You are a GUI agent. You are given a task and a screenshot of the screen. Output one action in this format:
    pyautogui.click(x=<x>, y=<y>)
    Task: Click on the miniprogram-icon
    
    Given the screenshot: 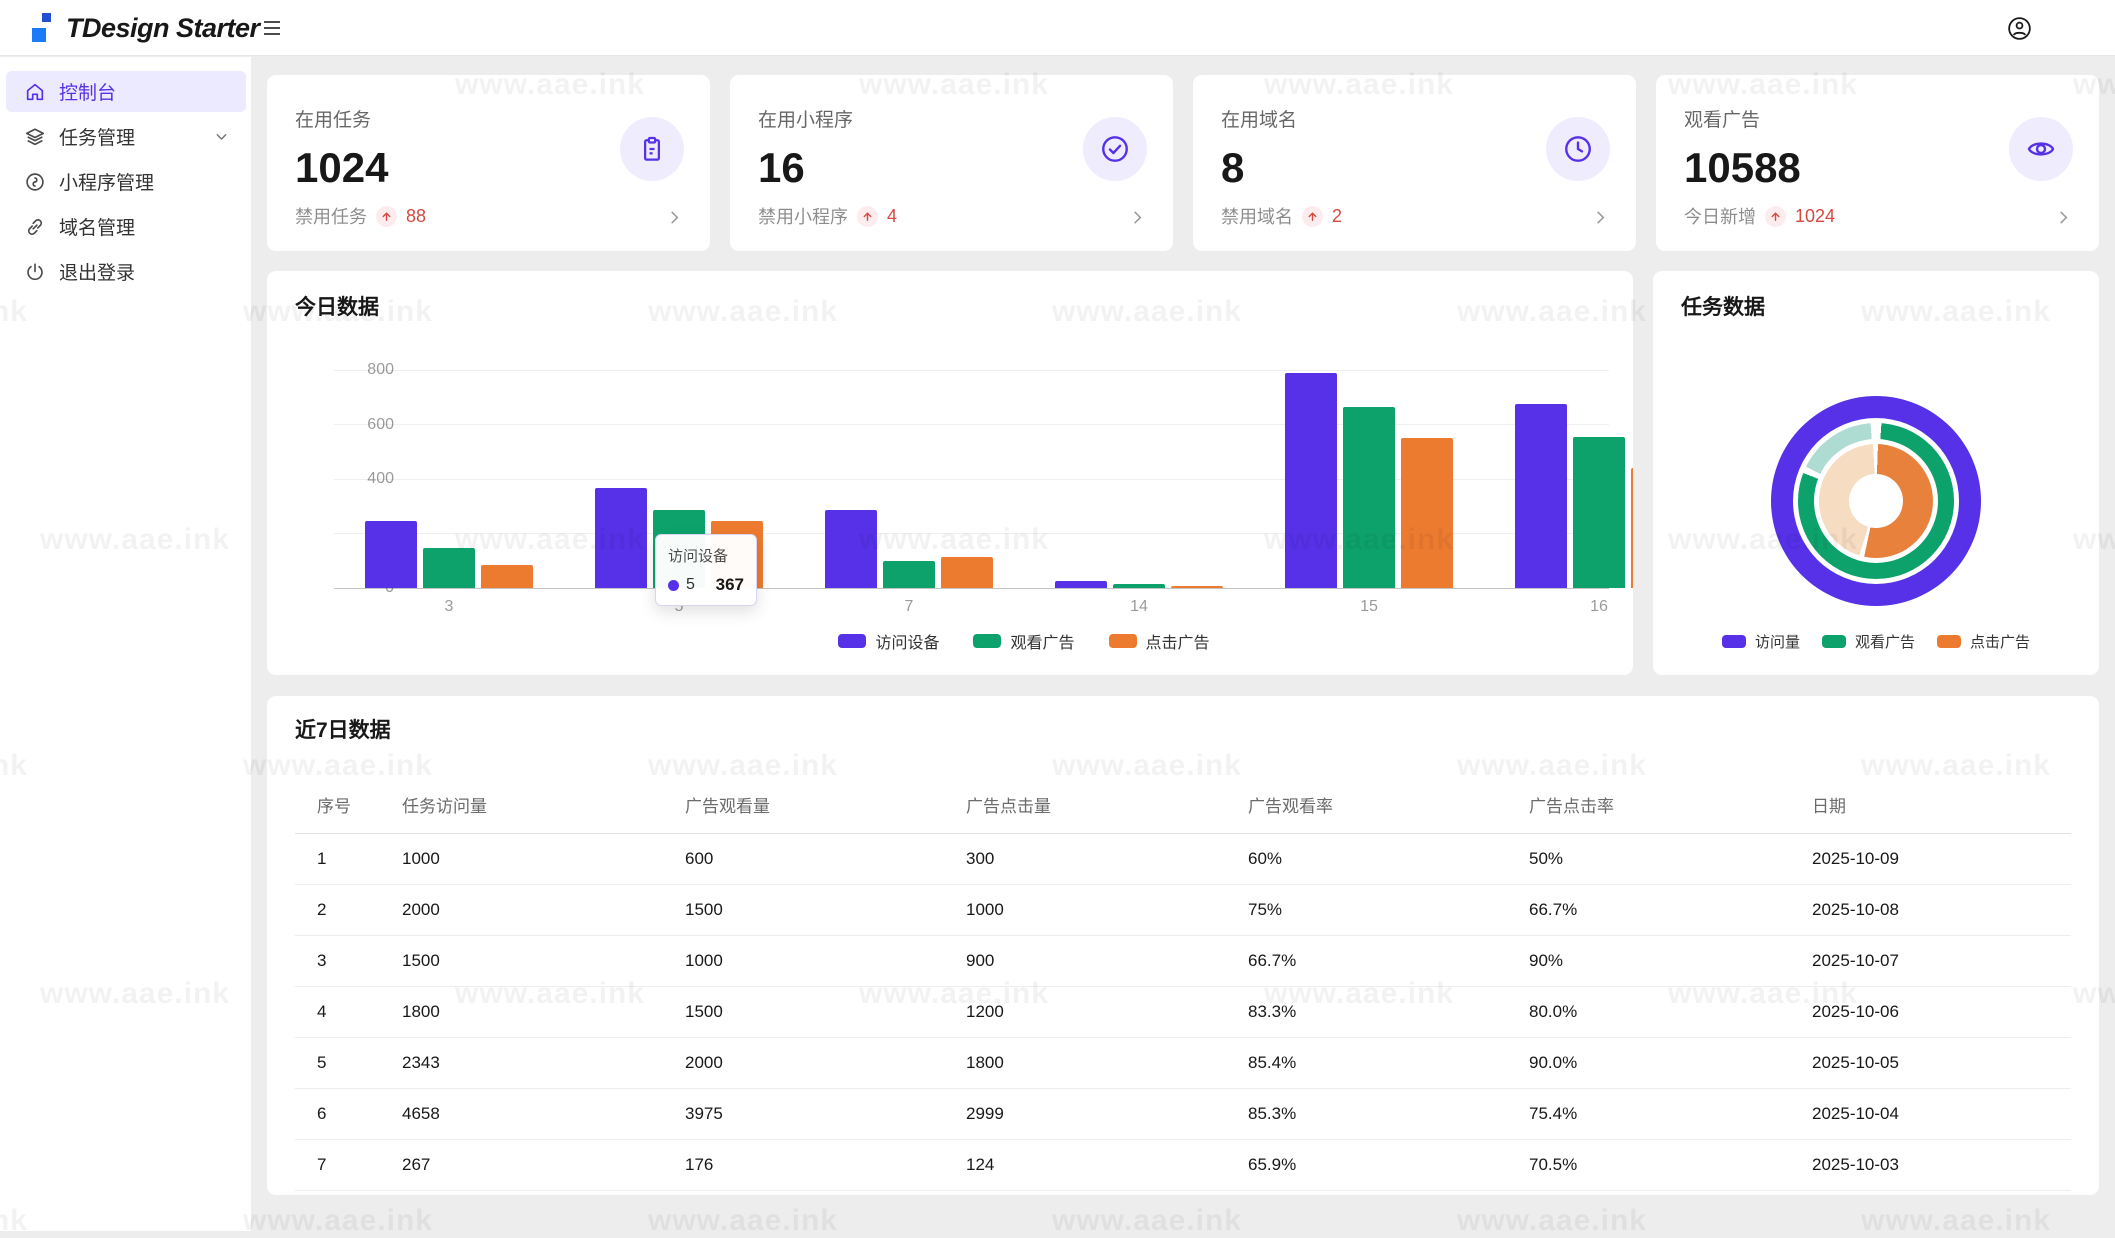 What is the action you would take?
    pyautogui.click(x=35, y=182)
    